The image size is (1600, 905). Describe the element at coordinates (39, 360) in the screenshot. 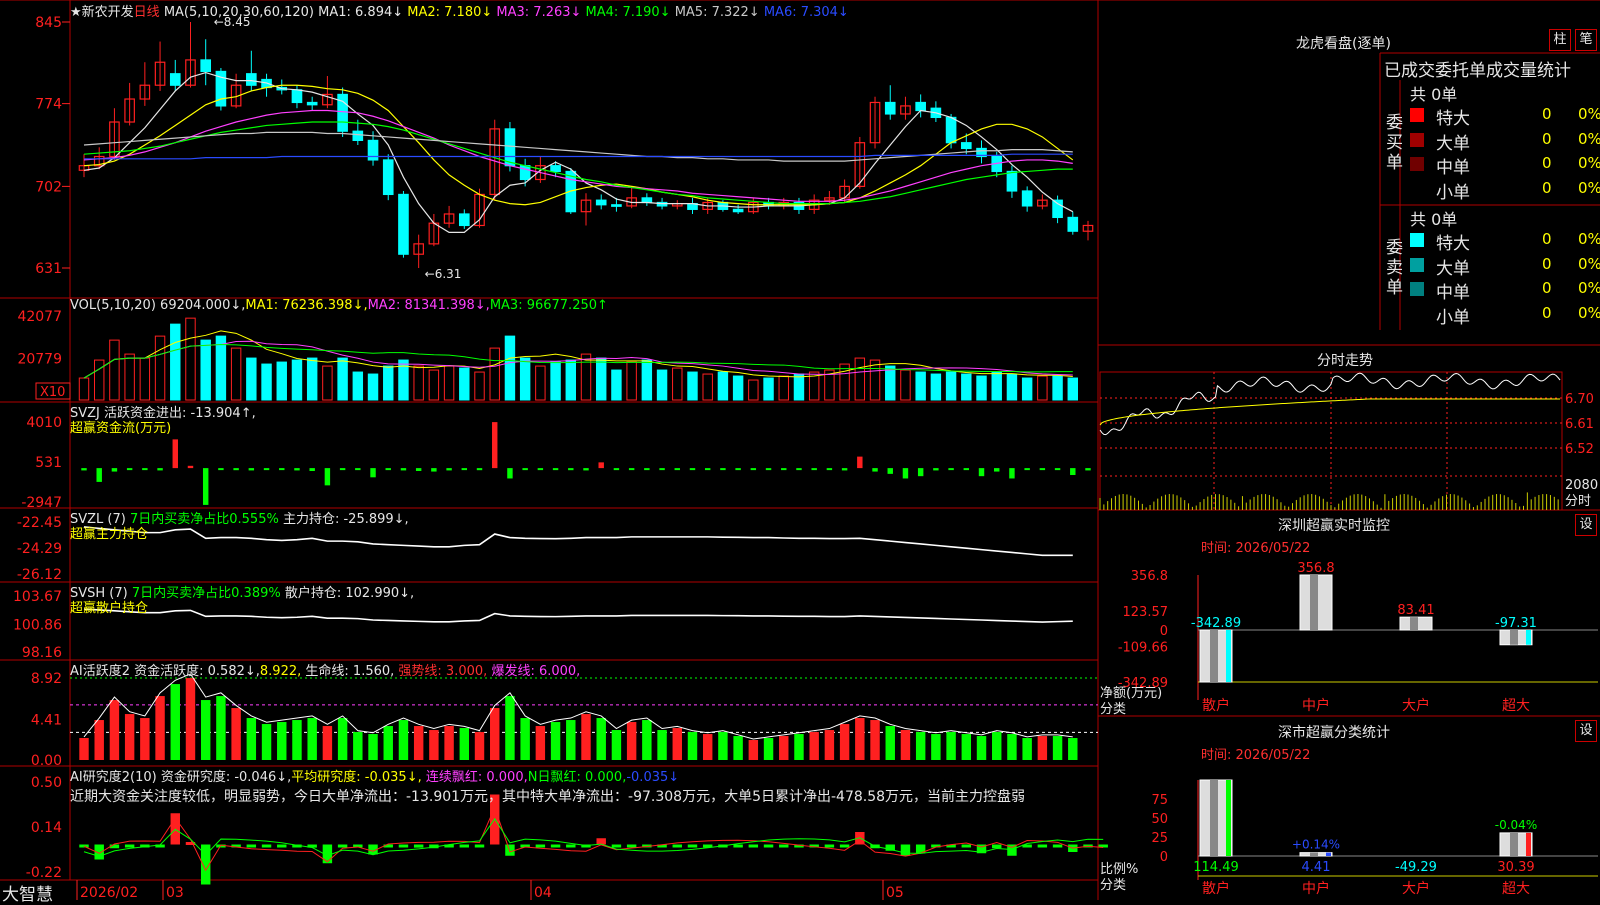

I see `vol-tick-label: 20779` at that location.